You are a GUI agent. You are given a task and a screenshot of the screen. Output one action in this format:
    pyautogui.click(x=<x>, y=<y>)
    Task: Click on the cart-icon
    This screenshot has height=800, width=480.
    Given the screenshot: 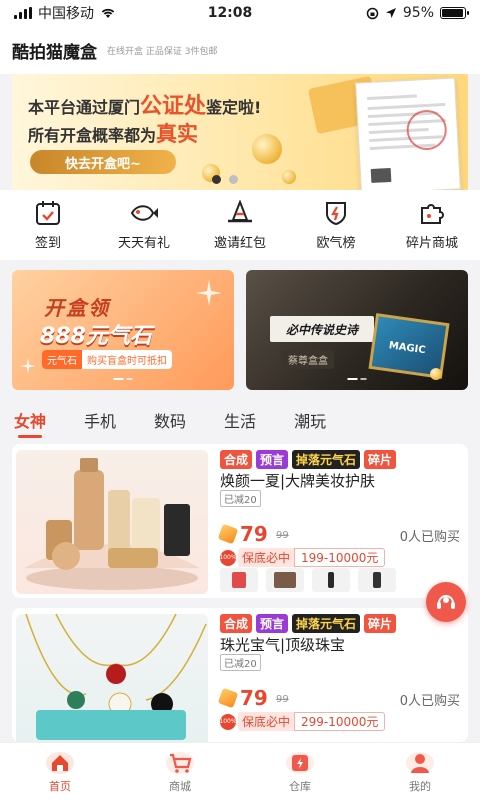 What is the action you would take?
    pyautogui.click(x=180, y=763)
    